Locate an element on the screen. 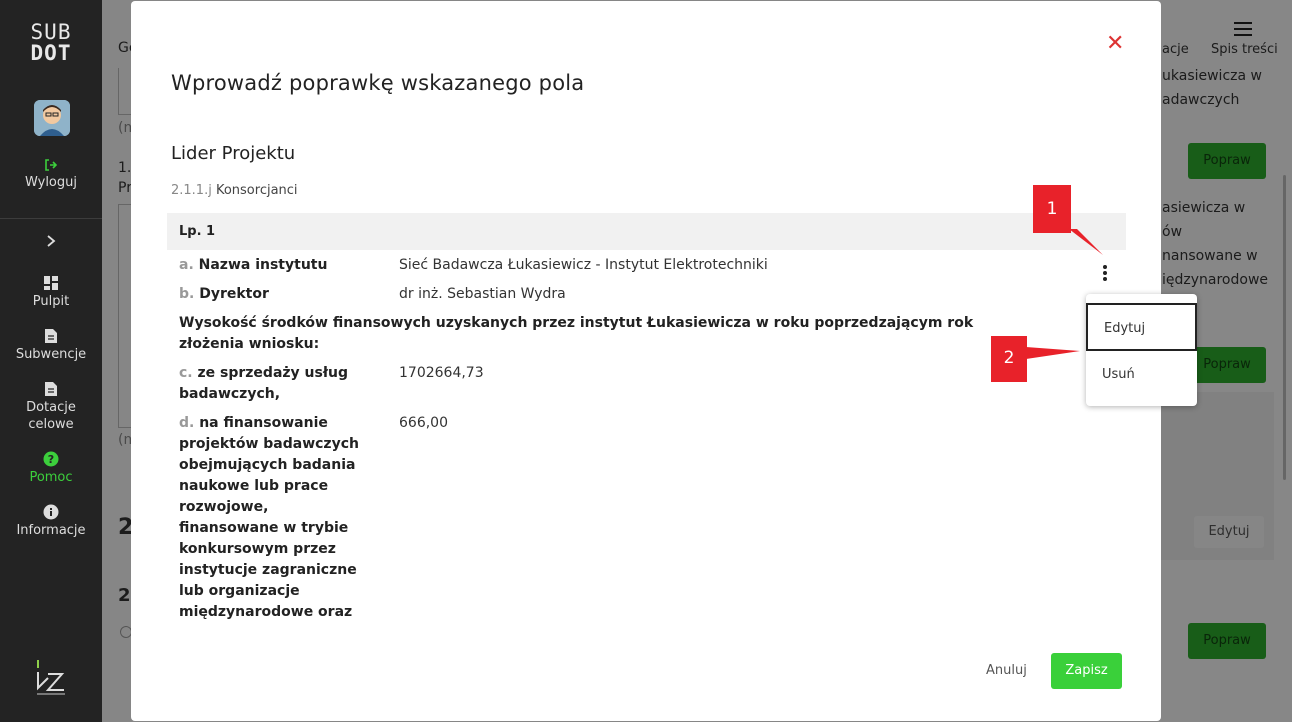  sidebar-divider is located at coordinates (51, 218).